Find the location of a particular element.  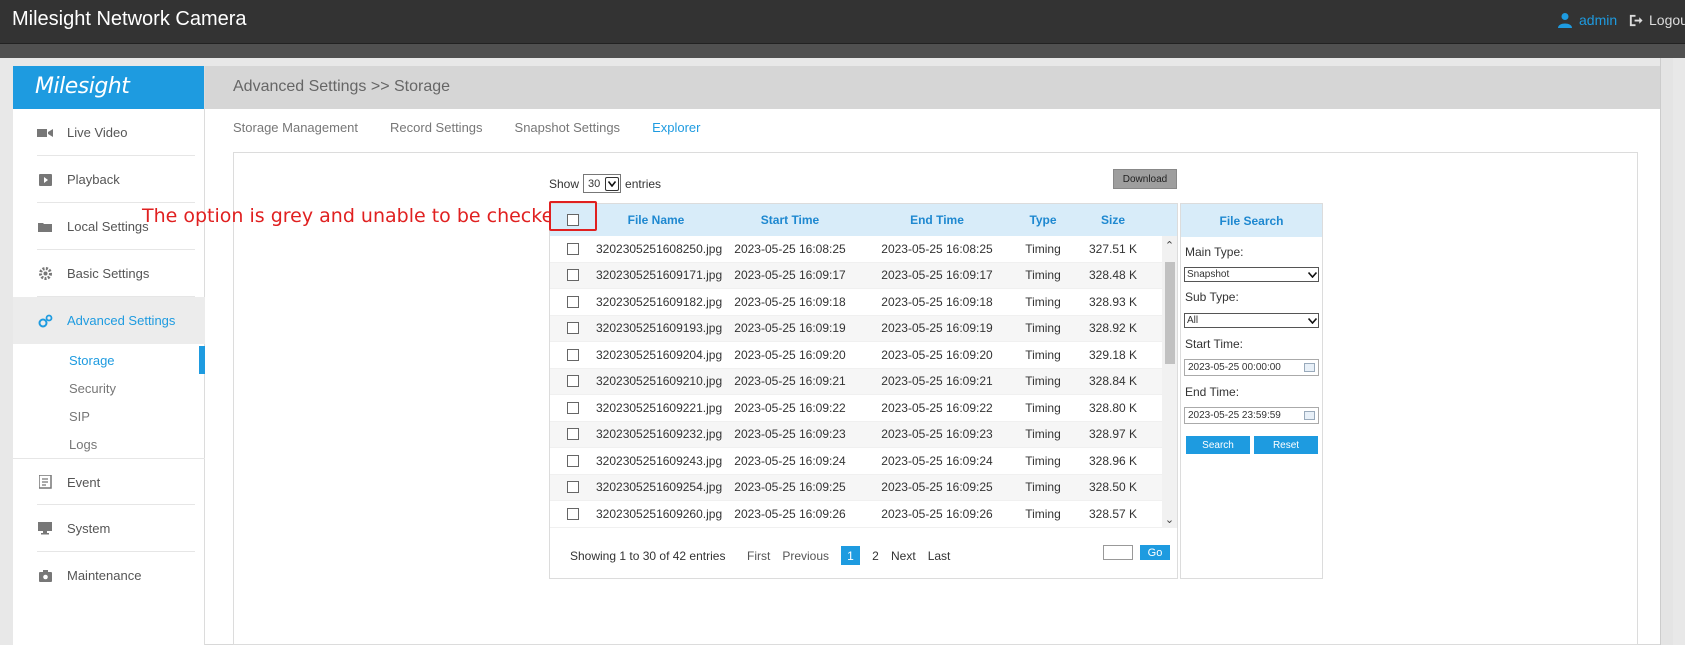

reset-button: Reset is located at coordinates (1286, 445).